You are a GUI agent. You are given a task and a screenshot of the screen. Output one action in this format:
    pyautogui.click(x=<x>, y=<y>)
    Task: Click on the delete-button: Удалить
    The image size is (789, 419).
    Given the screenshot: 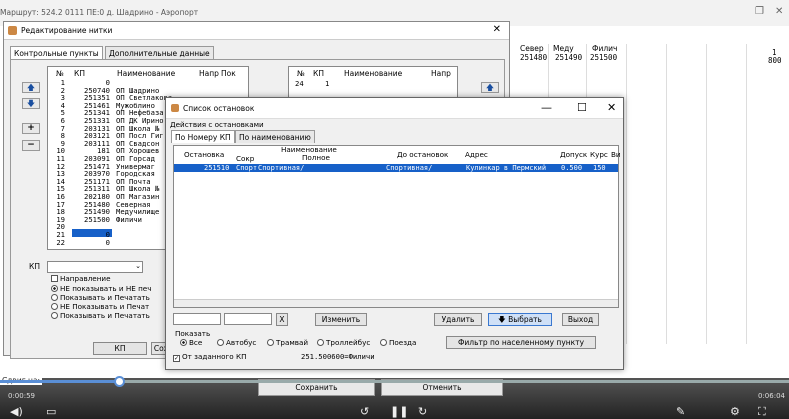 What is the action you would take?
    pyautogui.click(x=458, y=319)
    